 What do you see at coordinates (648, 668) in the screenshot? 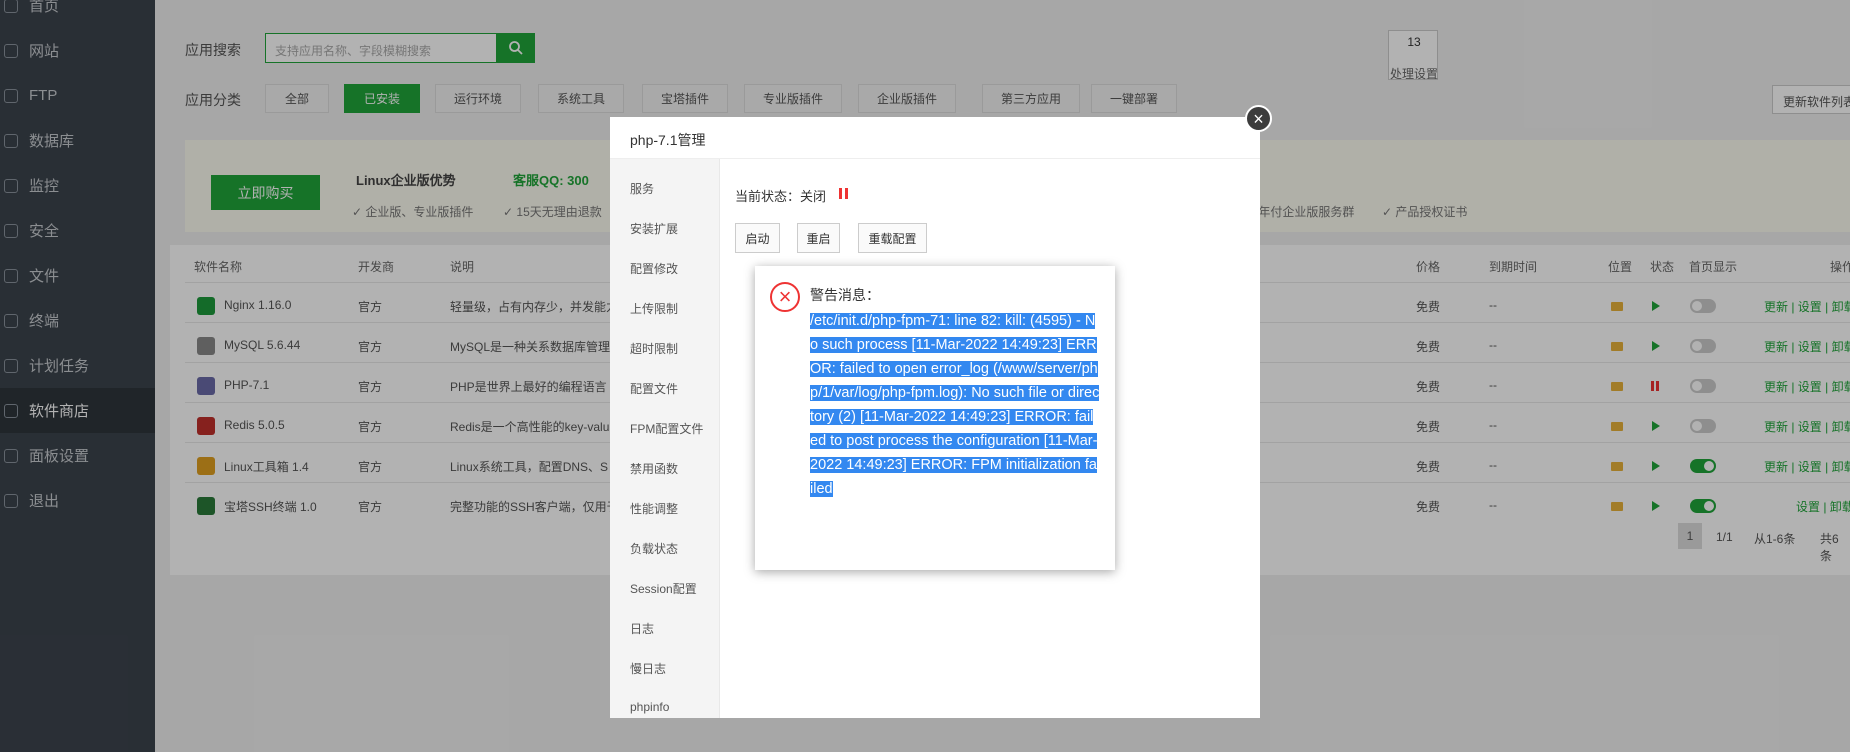
I see `modal-menu-item: 慢日志` at bounding box center [648, 668].